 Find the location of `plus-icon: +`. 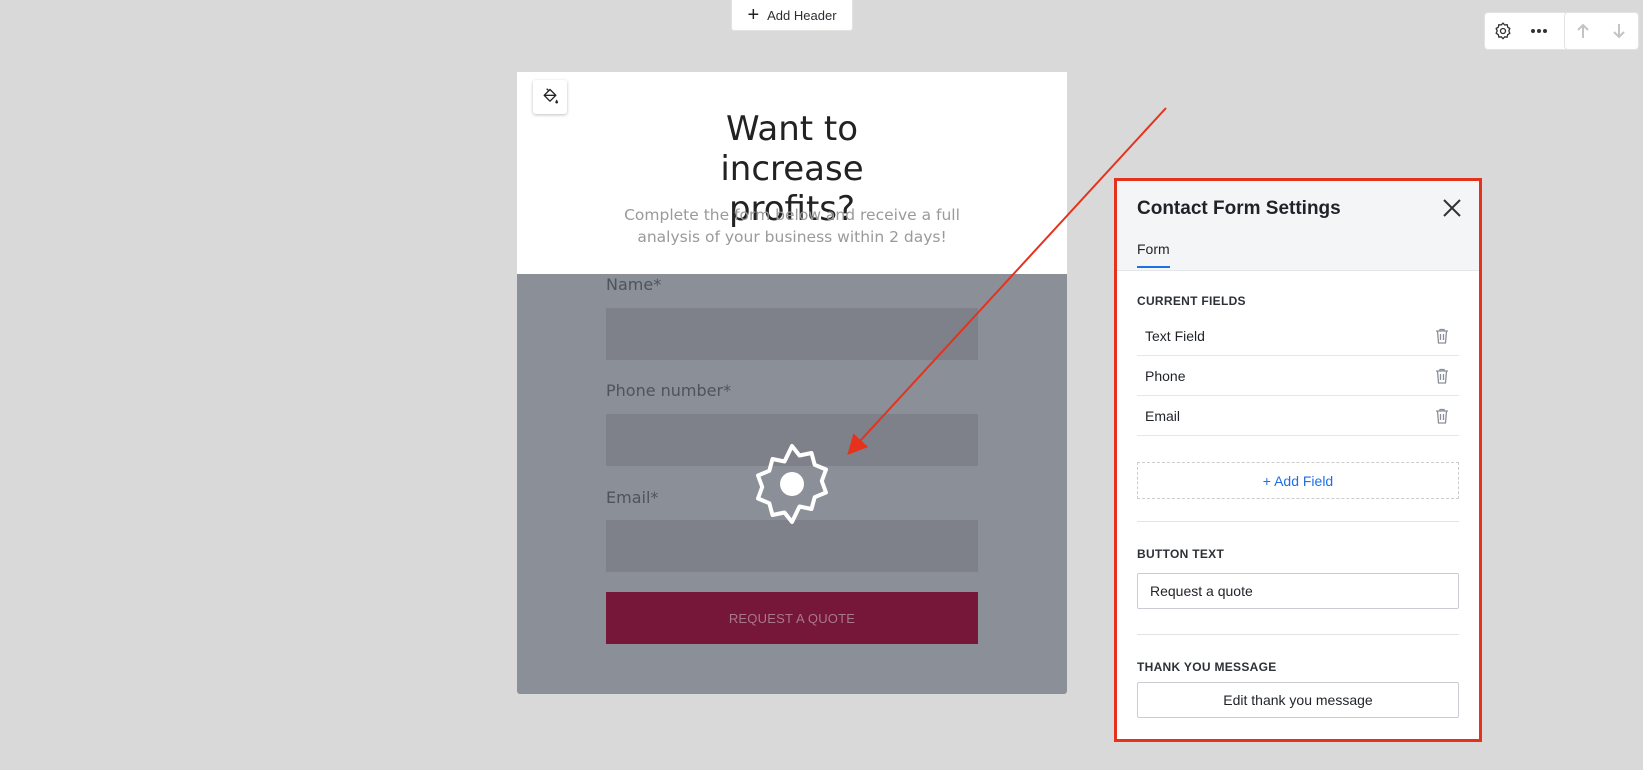

plus-icon: + is located at coordinates (753, 15).